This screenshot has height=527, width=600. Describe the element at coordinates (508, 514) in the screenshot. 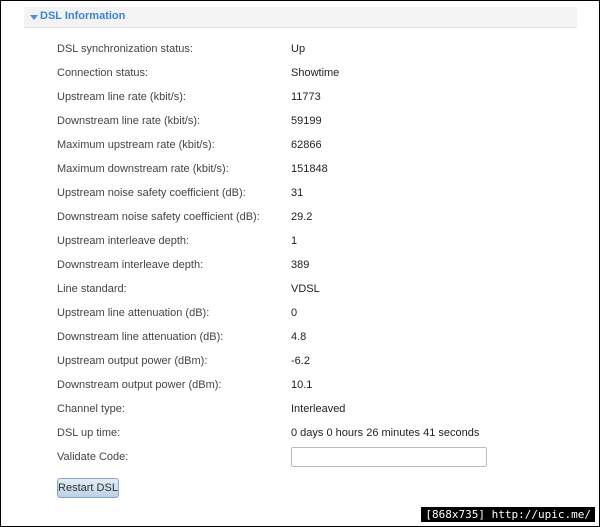

I see `watermark: [868x735] http://upic.me/` at that location.